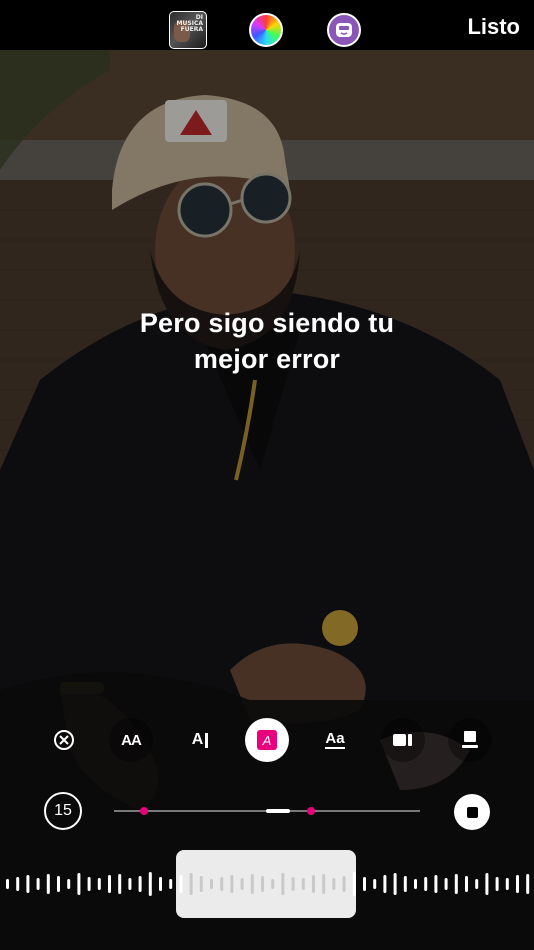 This screenshot has width=534, height=950. I want to click on layout-icon, so click(470, 740).